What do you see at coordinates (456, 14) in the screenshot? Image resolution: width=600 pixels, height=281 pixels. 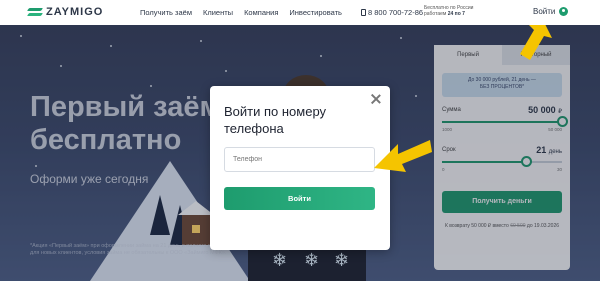 I see `free-call-hours: 24 по 7` at bounding box center [456, 14].